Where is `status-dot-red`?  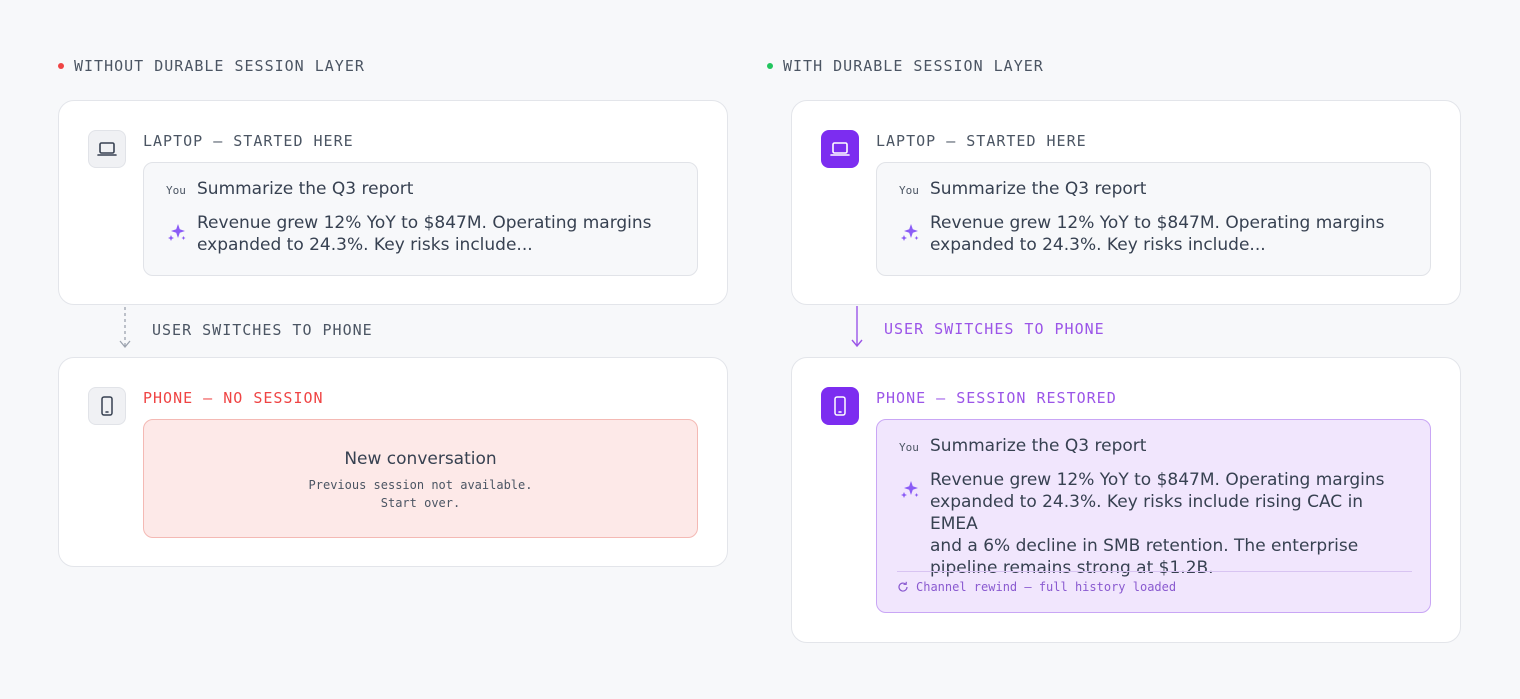 status-dot-red is located at coordinates (61, 66).